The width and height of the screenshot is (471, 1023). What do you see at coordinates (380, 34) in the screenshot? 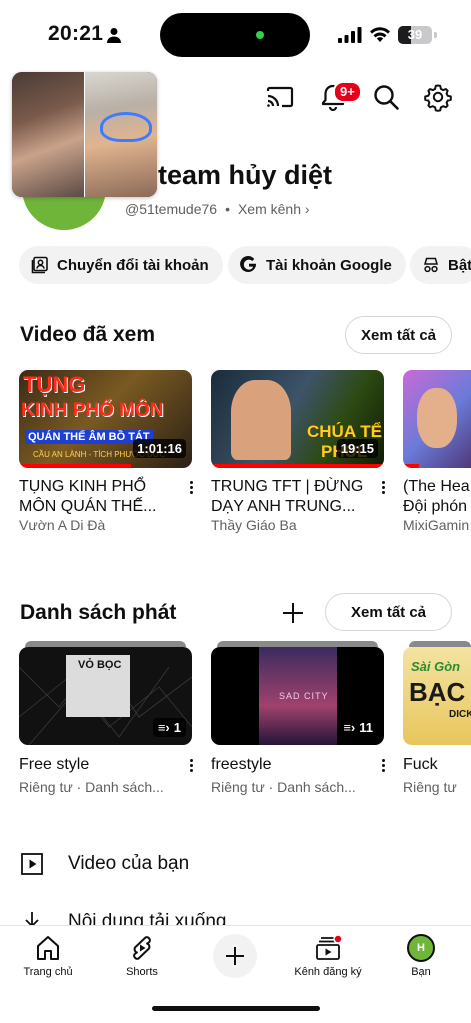
I see `wifi-icon` at bounding box center [380, 34].